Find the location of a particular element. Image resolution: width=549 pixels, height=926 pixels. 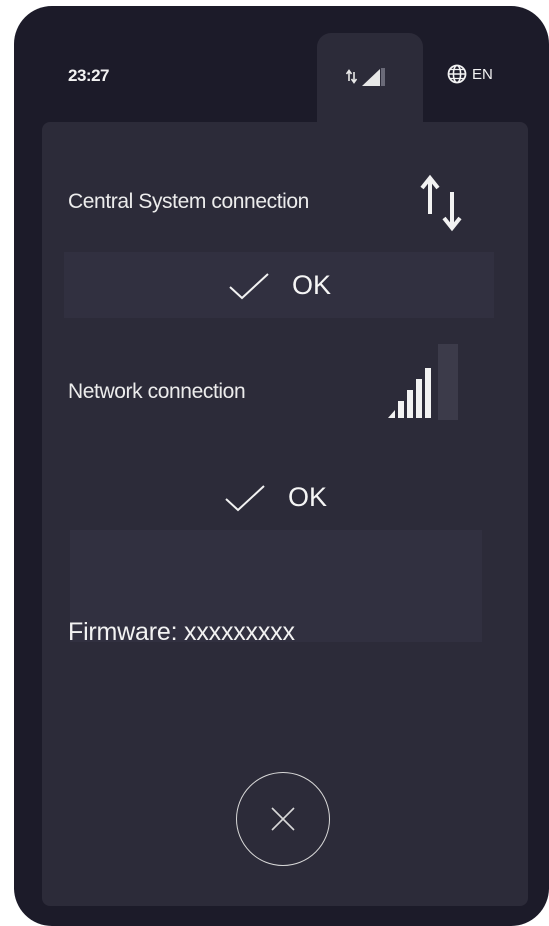

language-code: EN is located at coordinates (482, 74).